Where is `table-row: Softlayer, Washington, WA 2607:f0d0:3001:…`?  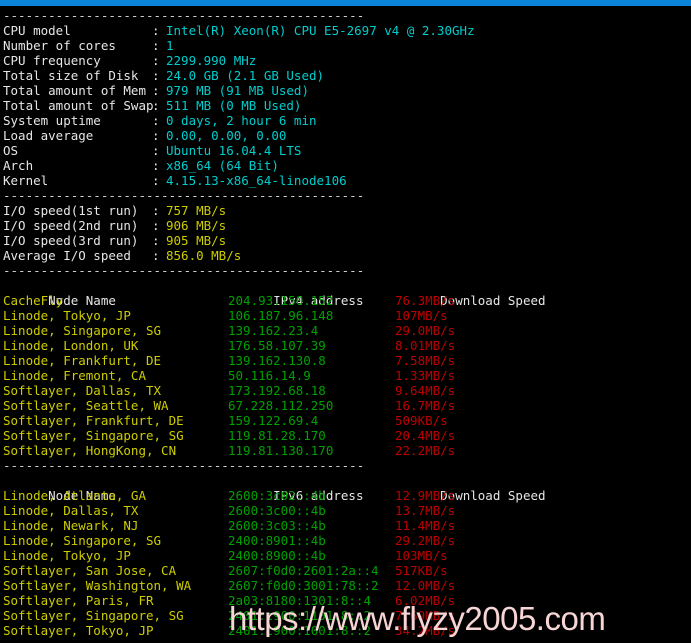 table-row: Softlayer, Washington, WA 2607:f0d0:3001:… is located at coordinates (347, 585).